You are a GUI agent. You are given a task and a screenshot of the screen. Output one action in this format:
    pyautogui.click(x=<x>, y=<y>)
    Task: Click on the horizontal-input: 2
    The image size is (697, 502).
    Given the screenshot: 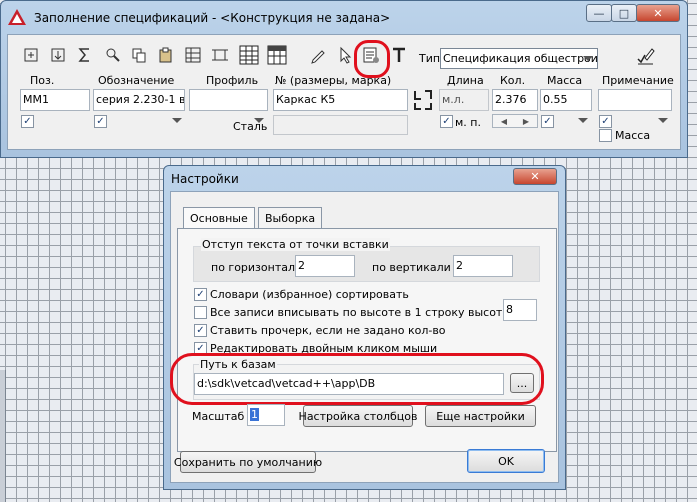 What is the action you would take?
    pyautogui.click(x=325, y=266)
    